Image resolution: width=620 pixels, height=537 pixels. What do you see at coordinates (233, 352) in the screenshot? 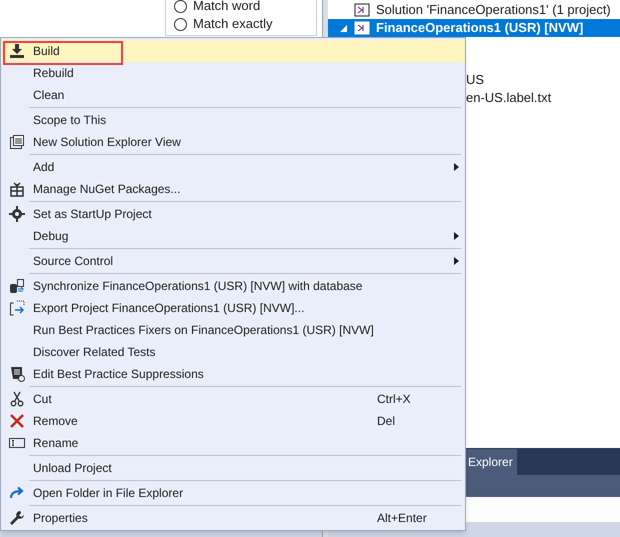
I see `menu-item: Discover Related Tests` at bounding box center [233, 352].